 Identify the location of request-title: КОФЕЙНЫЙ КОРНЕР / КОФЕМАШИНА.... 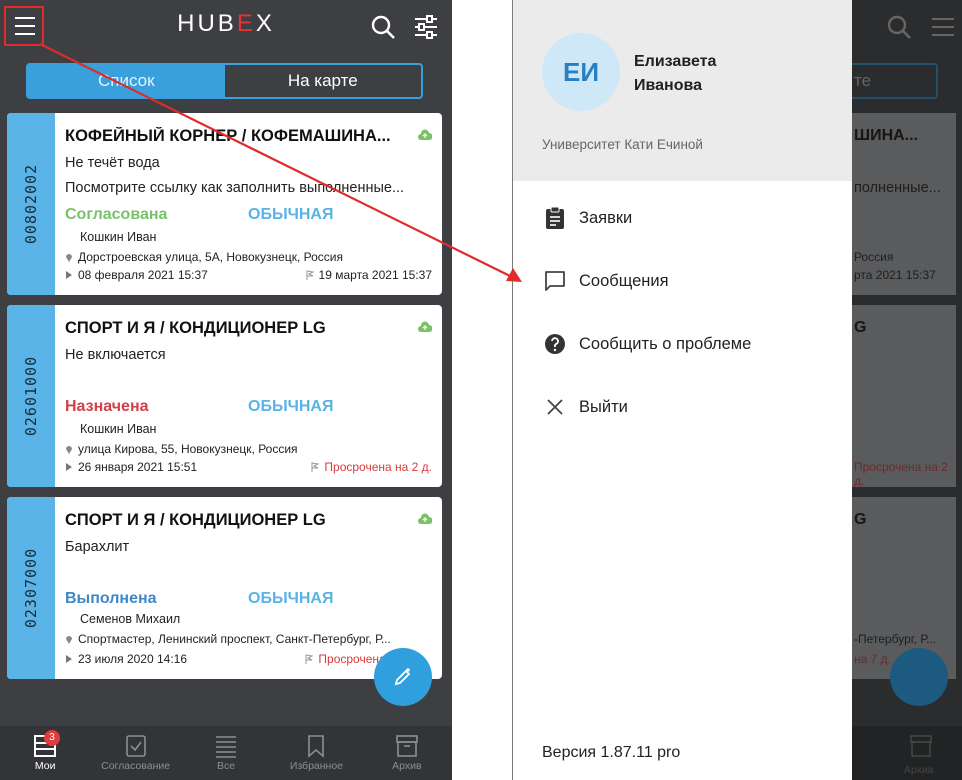
(228, 136).